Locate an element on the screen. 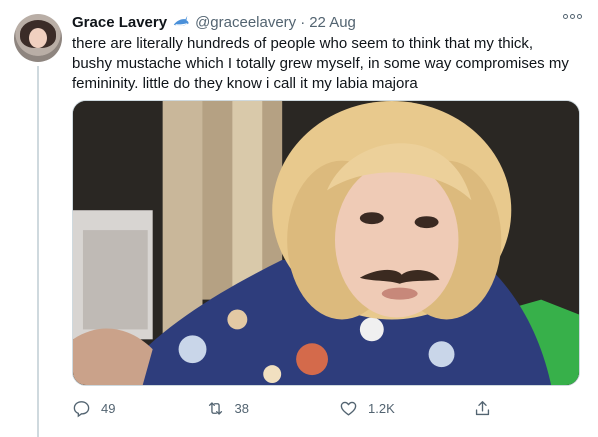  avatar is located at coordinates (38, 38).